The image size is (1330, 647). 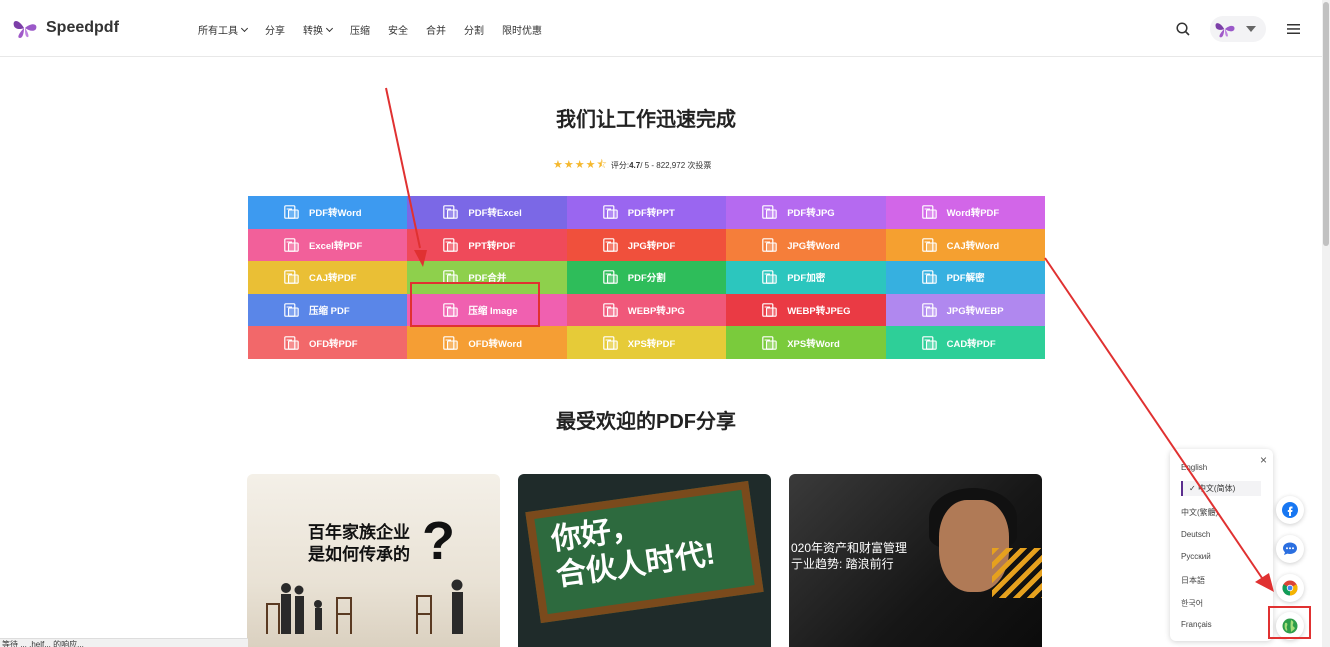 I want to click on tool-tile: PDF转JPG, so click(x=806, y=212).